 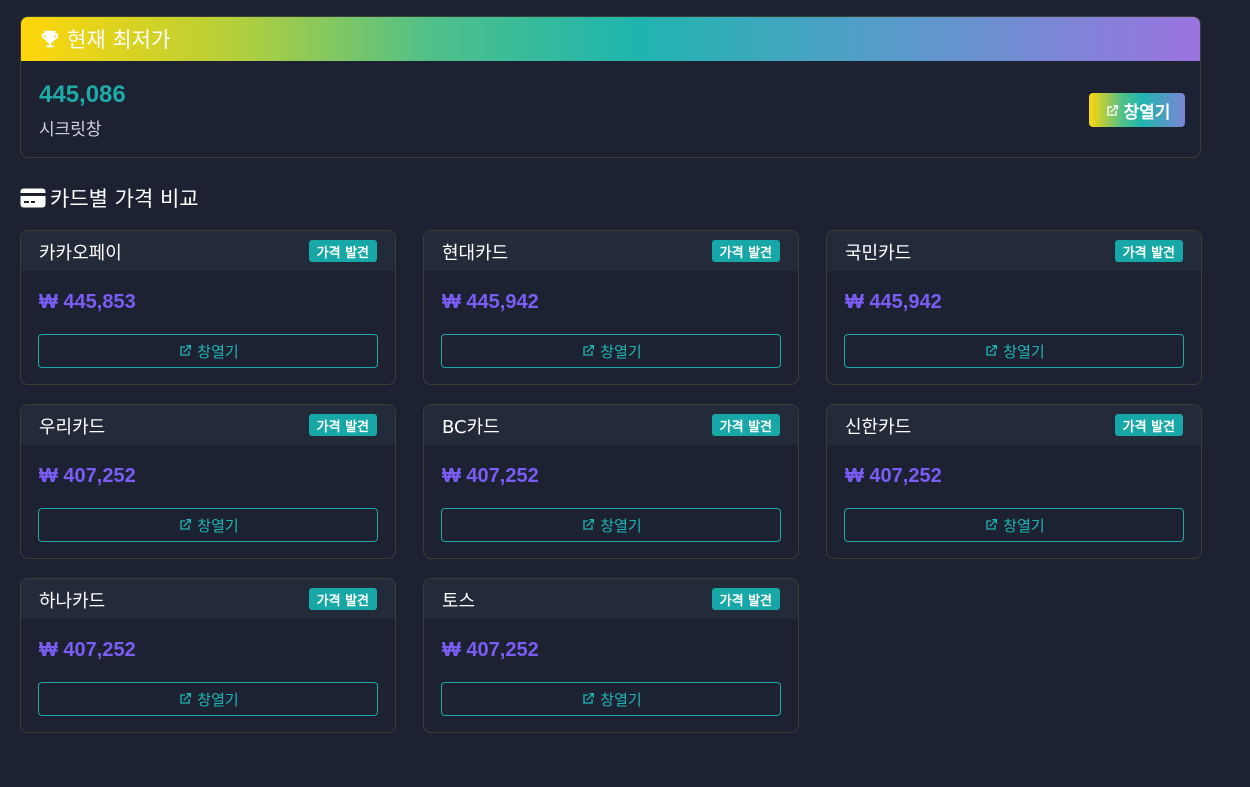 I want to click on best-open-window-button: 창열기, so click(x=1137, y=110).